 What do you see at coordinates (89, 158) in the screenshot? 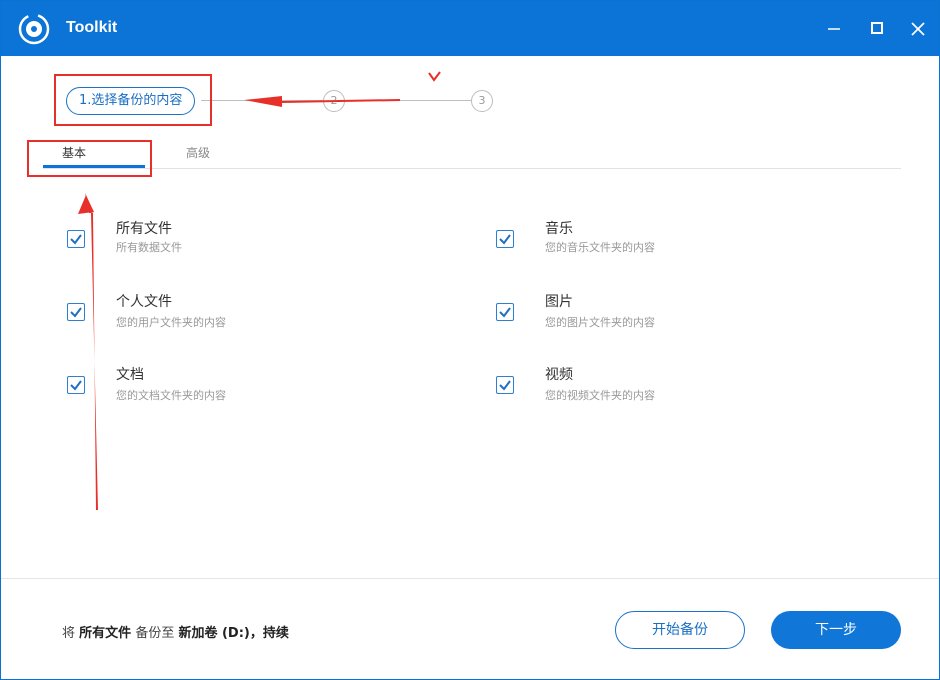
I see `annotation-box-tab` at bounding box center [89, 158].